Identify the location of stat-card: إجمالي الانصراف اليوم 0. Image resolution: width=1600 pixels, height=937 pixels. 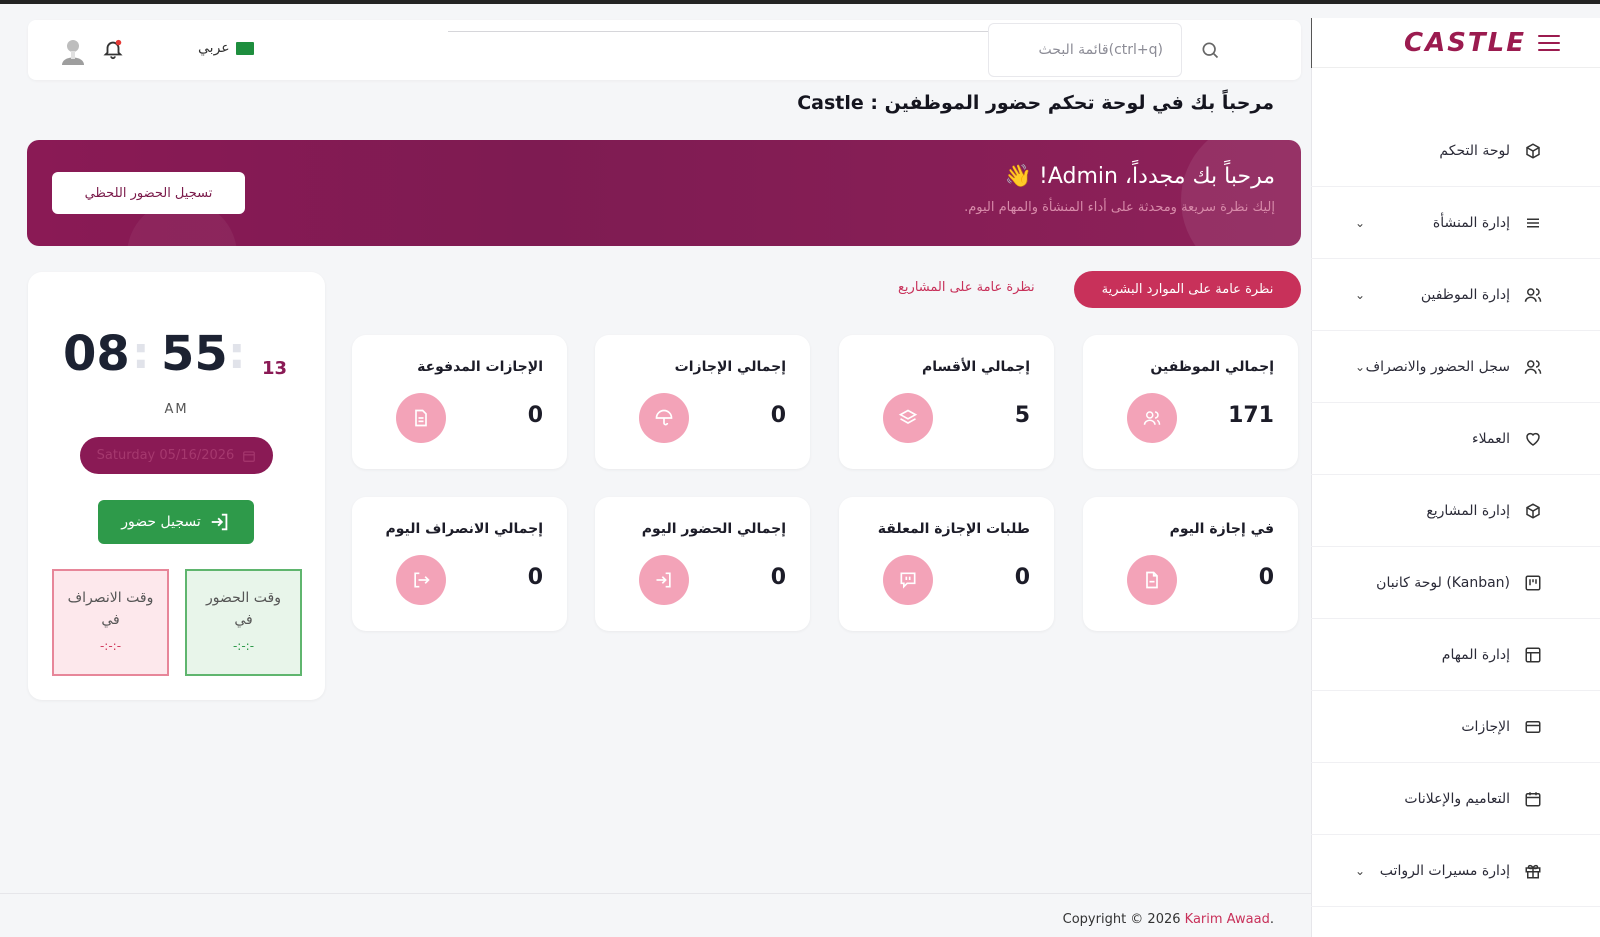
(459, 564).